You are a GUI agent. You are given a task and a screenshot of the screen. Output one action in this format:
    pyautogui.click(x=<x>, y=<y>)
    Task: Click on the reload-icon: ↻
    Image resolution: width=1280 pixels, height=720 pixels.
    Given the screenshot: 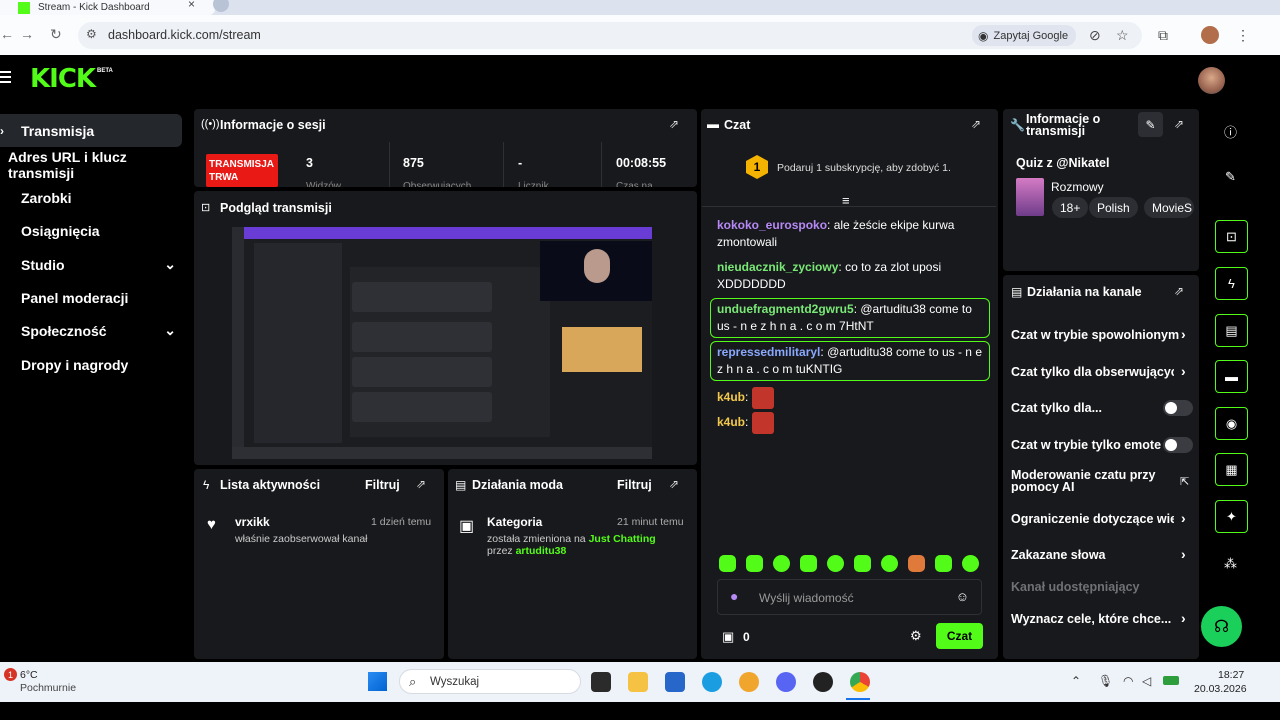 What is the action you would take?
    pyautogui.click(x=56, y=34)
    